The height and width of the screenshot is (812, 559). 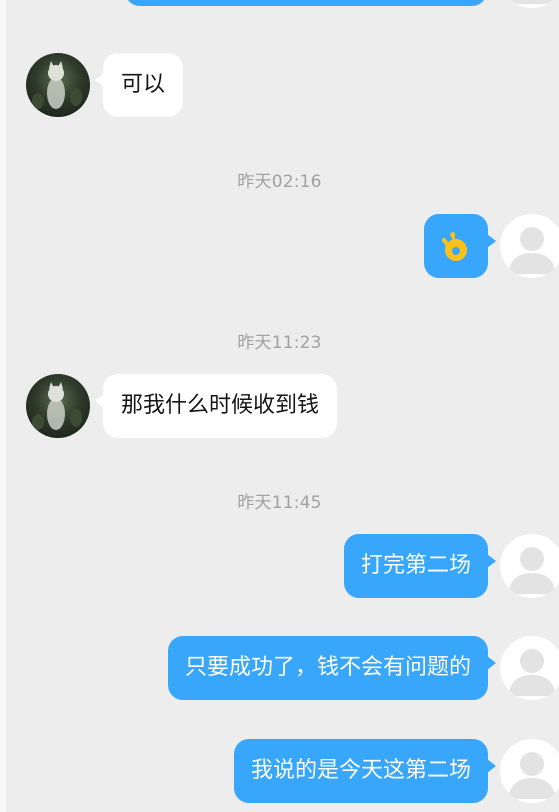 What do you see at coordinates (454, 246) in the screenshot?
I see `ok-hand-emoji-icon` at bounding box center [454, 246].